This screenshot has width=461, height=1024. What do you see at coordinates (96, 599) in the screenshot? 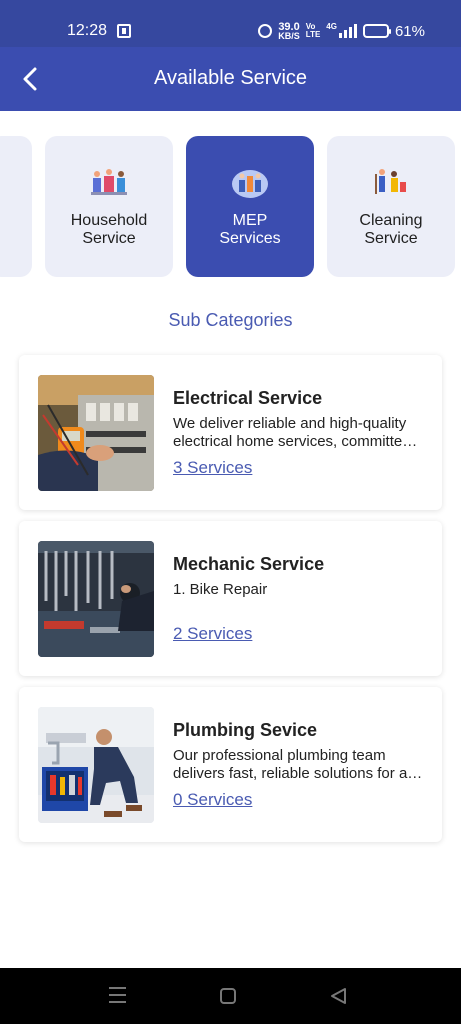
I see `mechanic-tools-photo` at bounding box center [96, 599].